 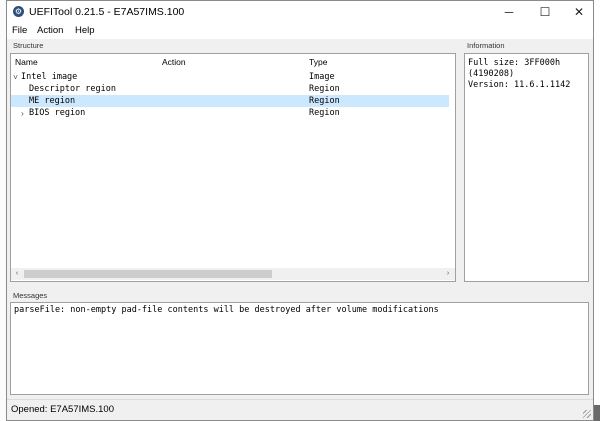 What do you see at coordinates (509, 12) in the screenshot?
I see `minimize-button: ─` at bounding box center [509, 12].